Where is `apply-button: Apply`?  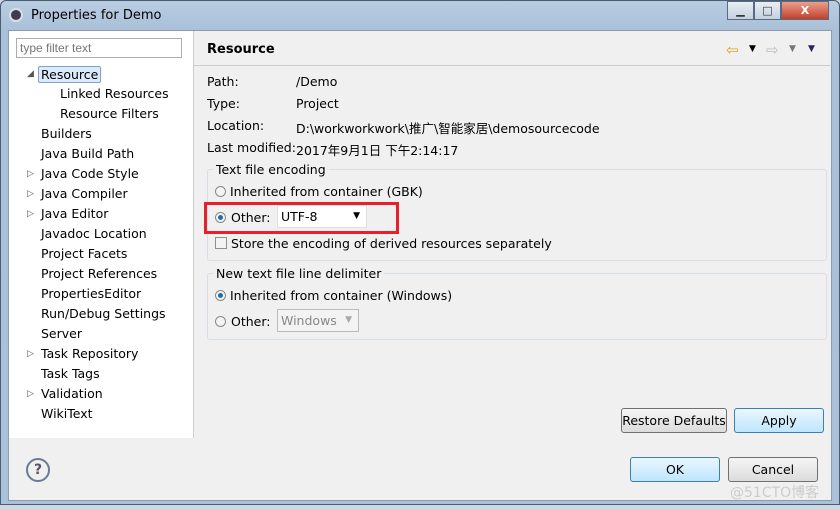
apply-button: Apply is located at coordinates (779, 420).